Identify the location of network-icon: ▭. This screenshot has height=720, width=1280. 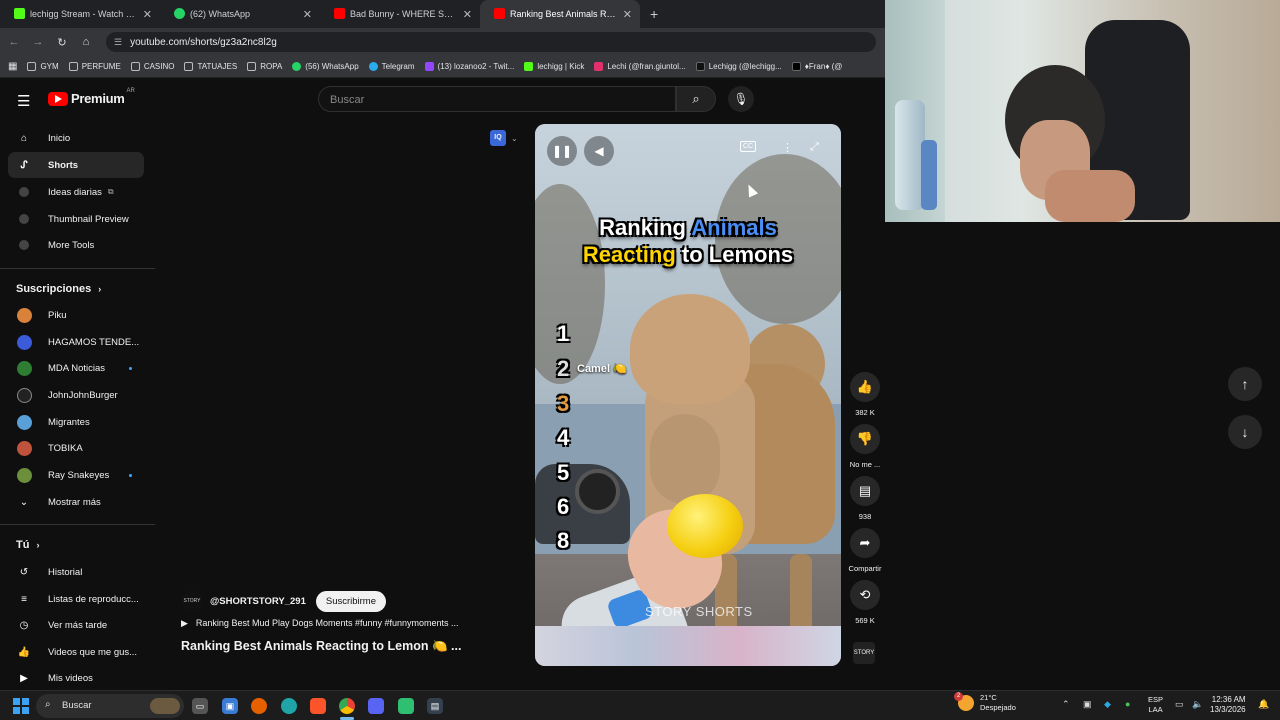
(1179, 704).